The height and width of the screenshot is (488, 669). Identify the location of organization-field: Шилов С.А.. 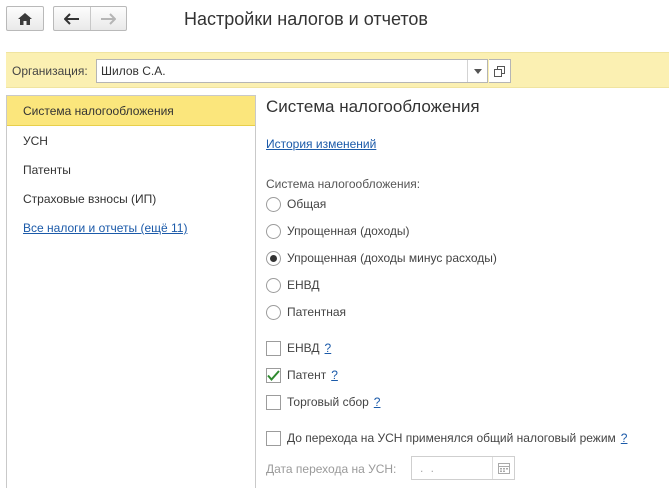
(292, 71).